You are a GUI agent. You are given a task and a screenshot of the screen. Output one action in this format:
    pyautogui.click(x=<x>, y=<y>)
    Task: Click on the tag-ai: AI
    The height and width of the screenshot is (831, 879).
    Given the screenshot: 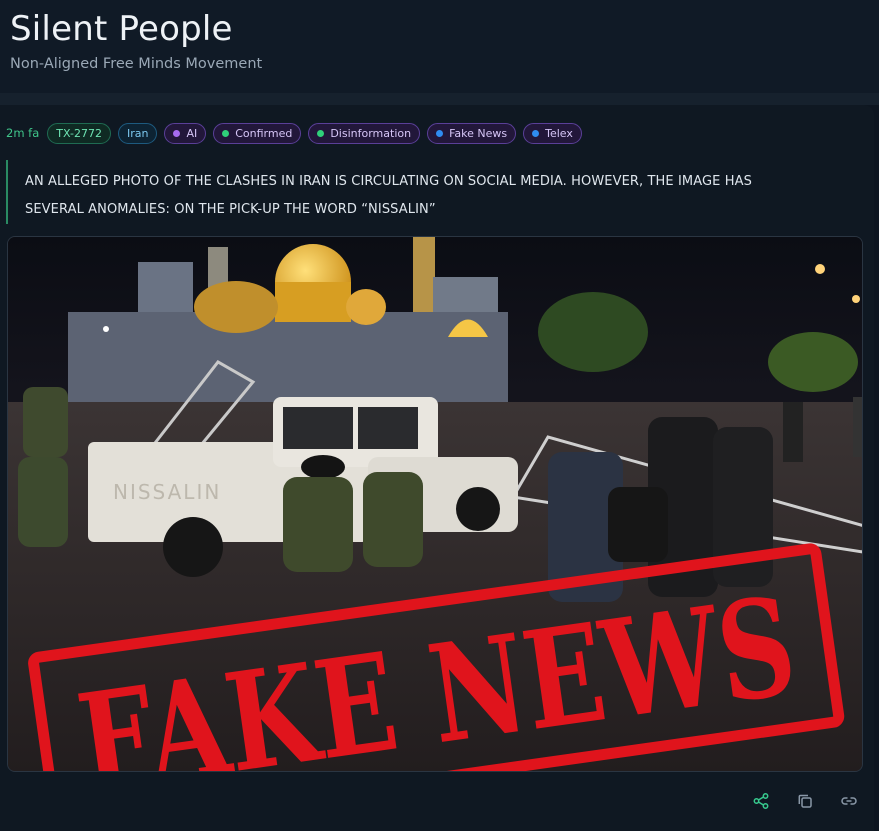 What is the action you would take?
    pyautogui.click(x=185, y=133)
    